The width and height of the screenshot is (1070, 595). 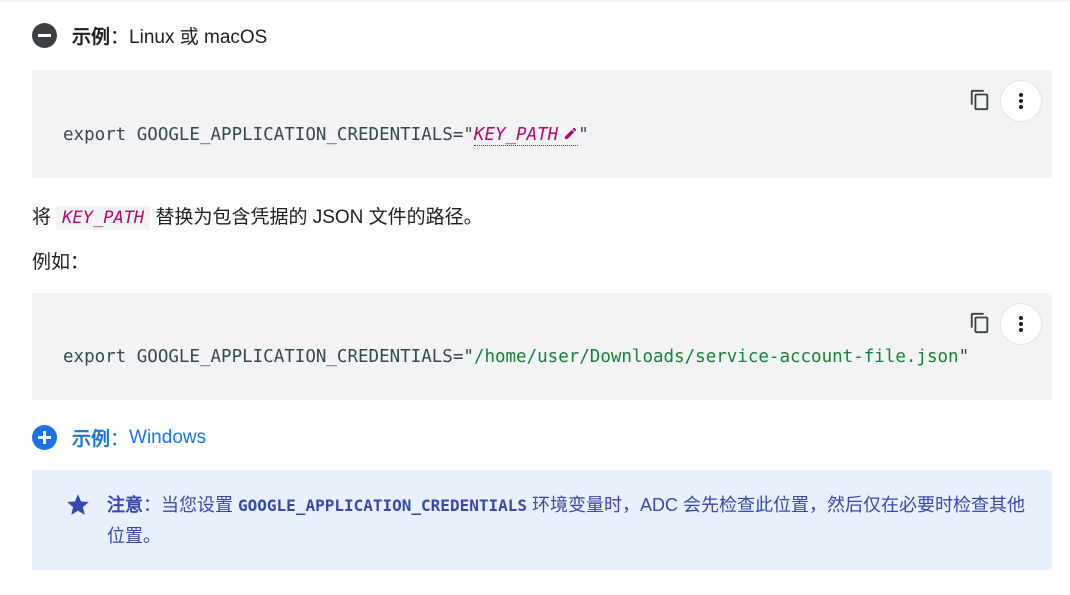 I want to click on replace-instruction: 将 KEY_PATH 替换为包含凭据的 JSON 文件的路径。, so click(x=257, y=218).